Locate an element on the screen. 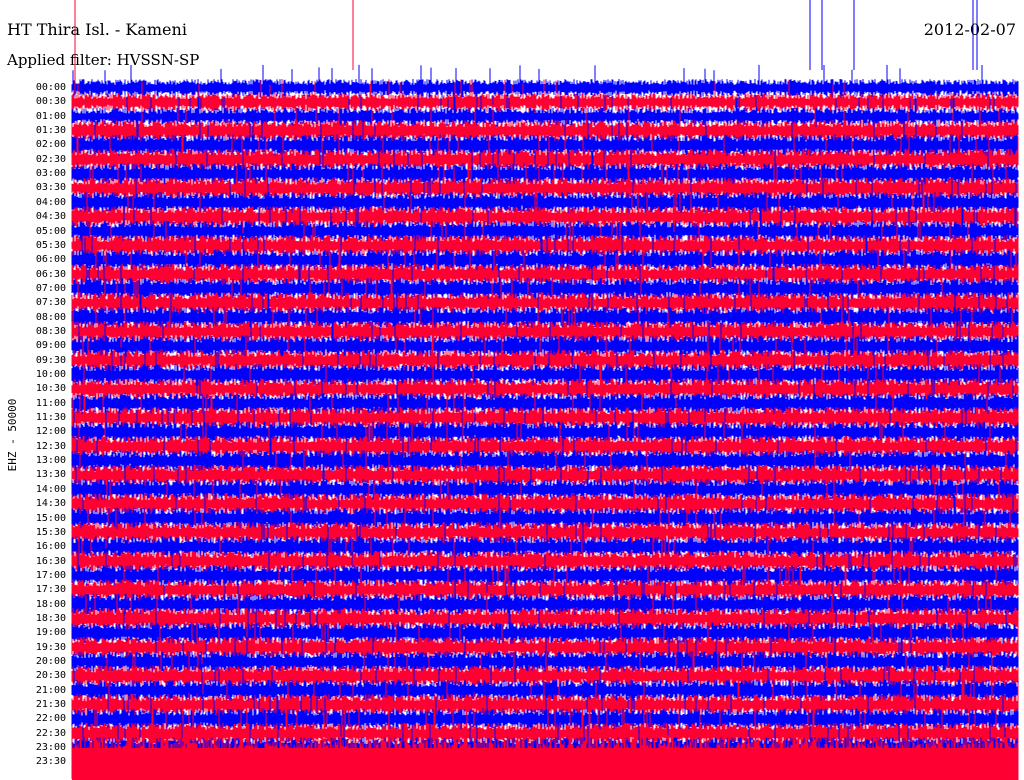 This screenshot has height=780, width=1024. hour-label: 04:00 is located at coordinates (50, 202).